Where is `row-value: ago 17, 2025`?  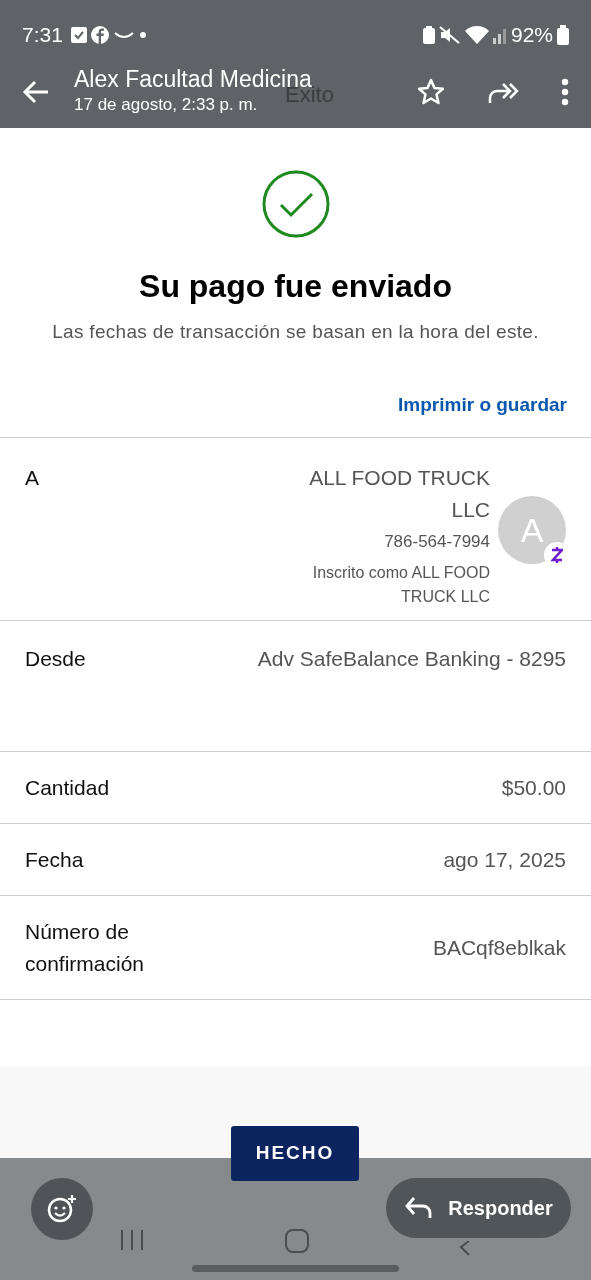 row-value: ago 17, 2025 is located at coordinates (504, 859).